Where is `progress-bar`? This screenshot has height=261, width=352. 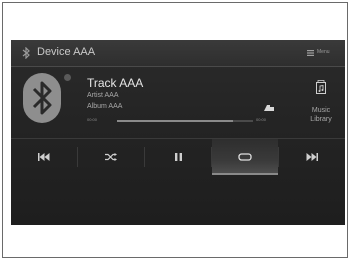 progress-bar is located at coordinates (185, 121).